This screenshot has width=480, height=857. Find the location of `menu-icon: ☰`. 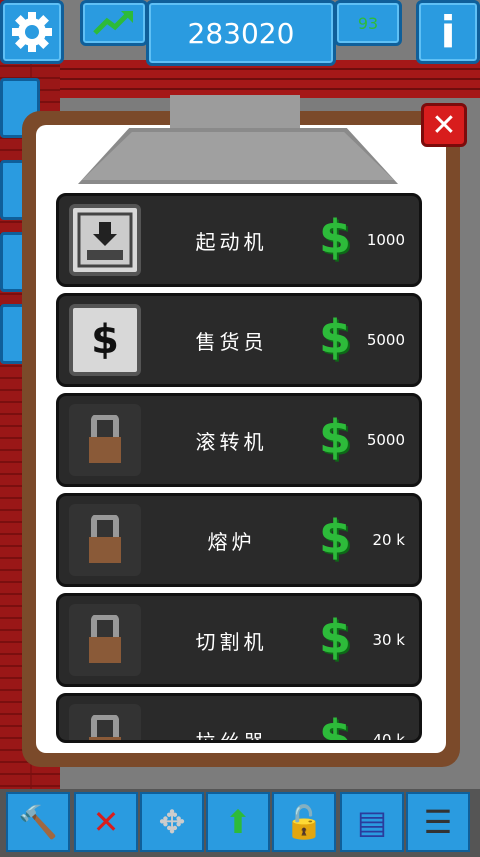

menu-icon: ☰ is located at coordinates (438, 822).